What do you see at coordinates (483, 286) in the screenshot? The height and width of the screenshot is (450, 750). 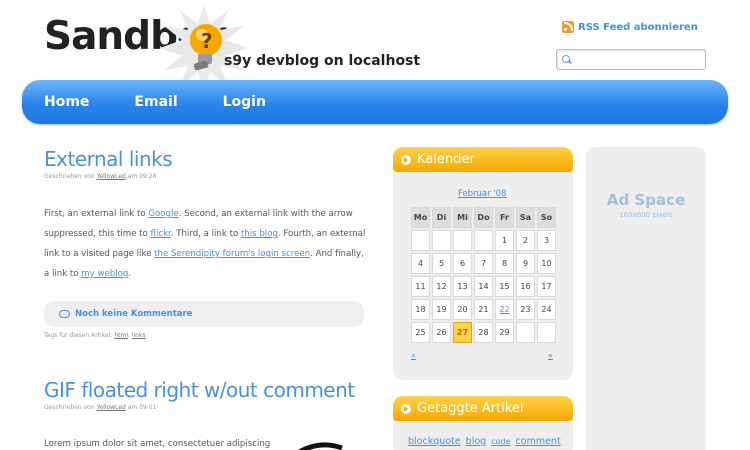 I see `calendar-day: 14` at bounding box center [483, 286].